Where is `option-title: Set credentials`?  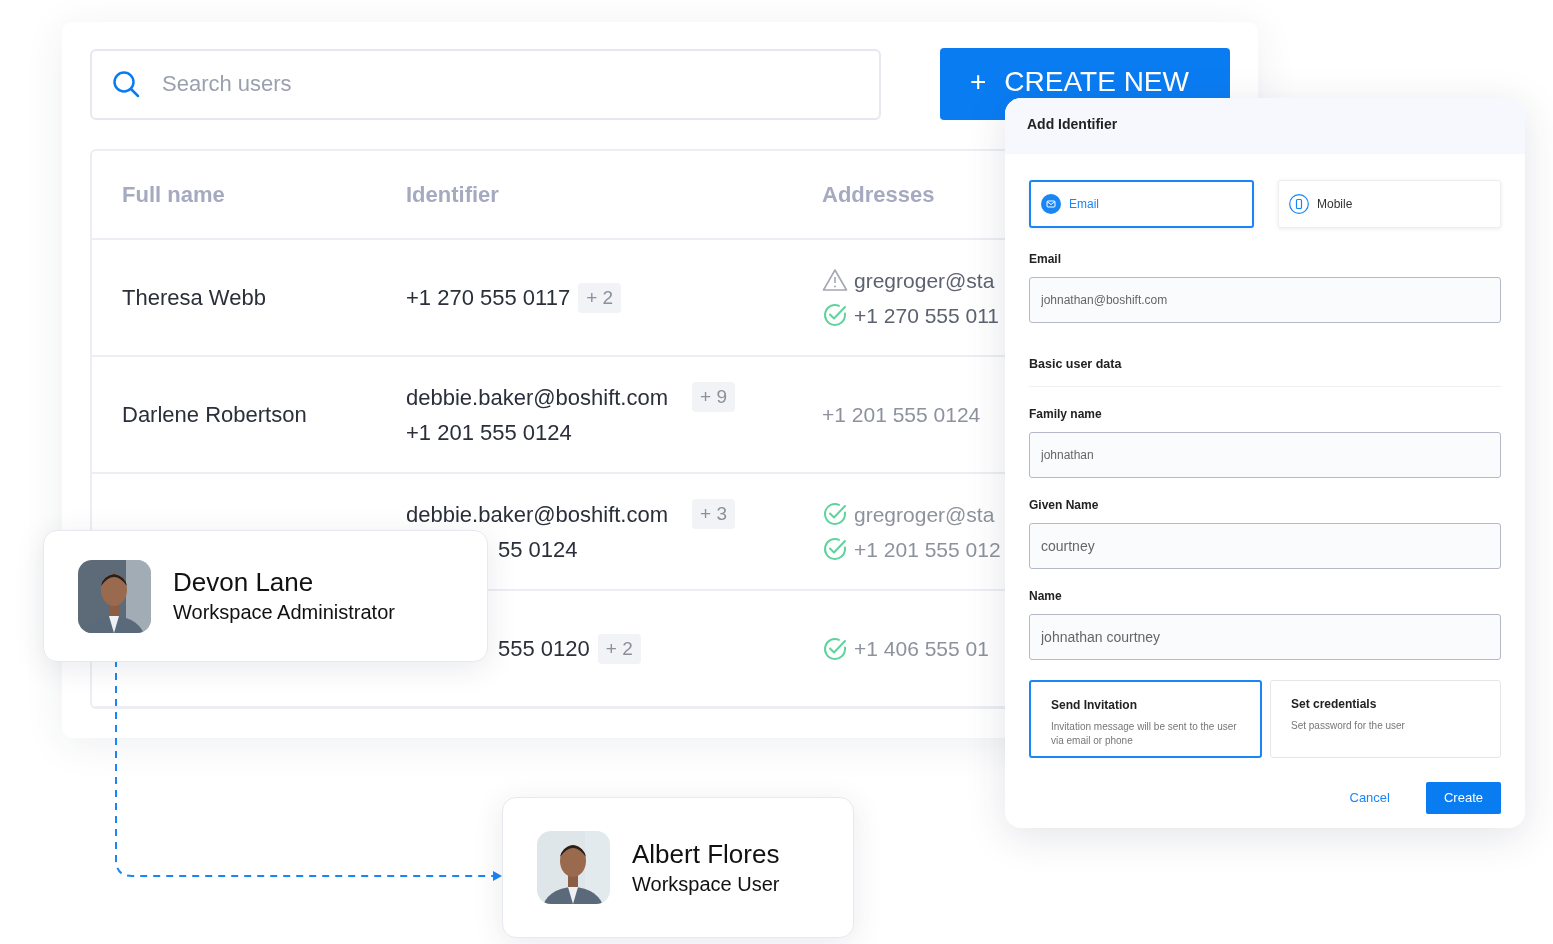
option-title: Set credentials is located at coordinates (1334, 704).